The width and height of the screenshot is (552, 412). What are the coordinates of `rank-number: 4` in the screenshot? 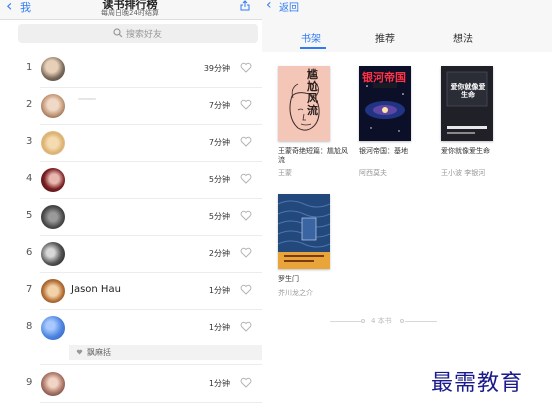 It's located at (29, 178).